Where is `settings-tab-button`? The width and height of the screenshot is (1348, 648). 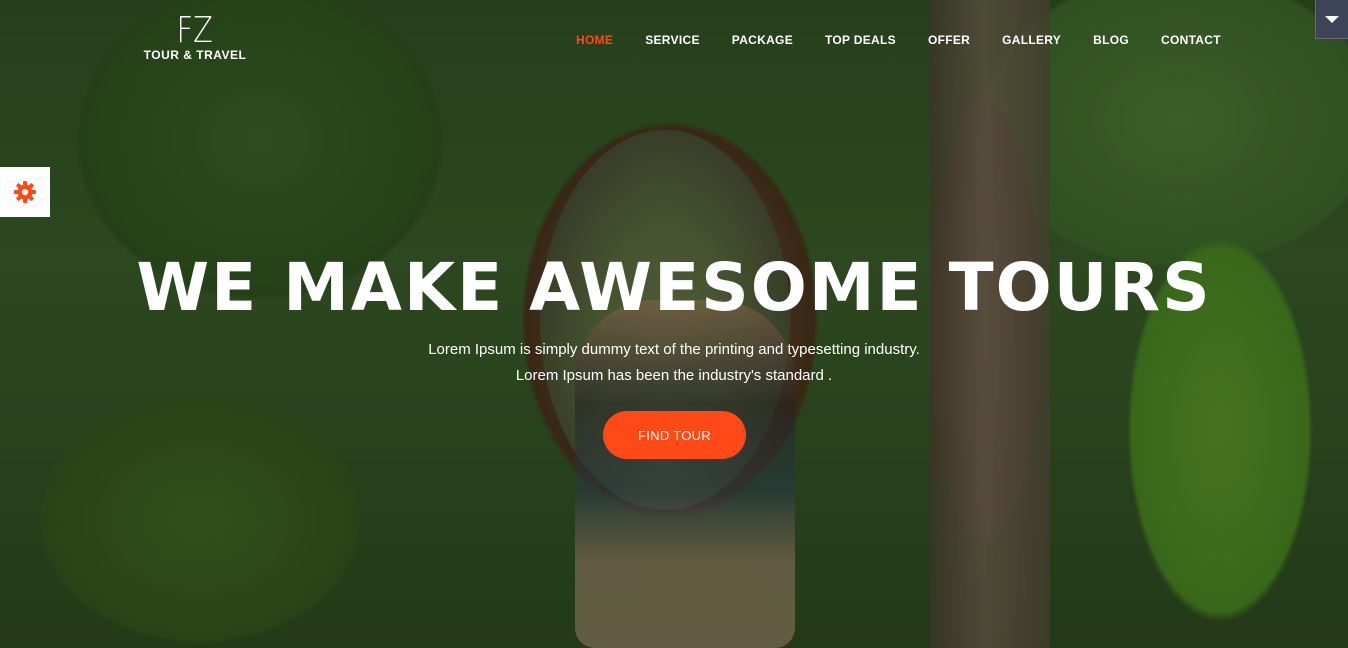 settings-tab-button is located at coordinates (25, 192).